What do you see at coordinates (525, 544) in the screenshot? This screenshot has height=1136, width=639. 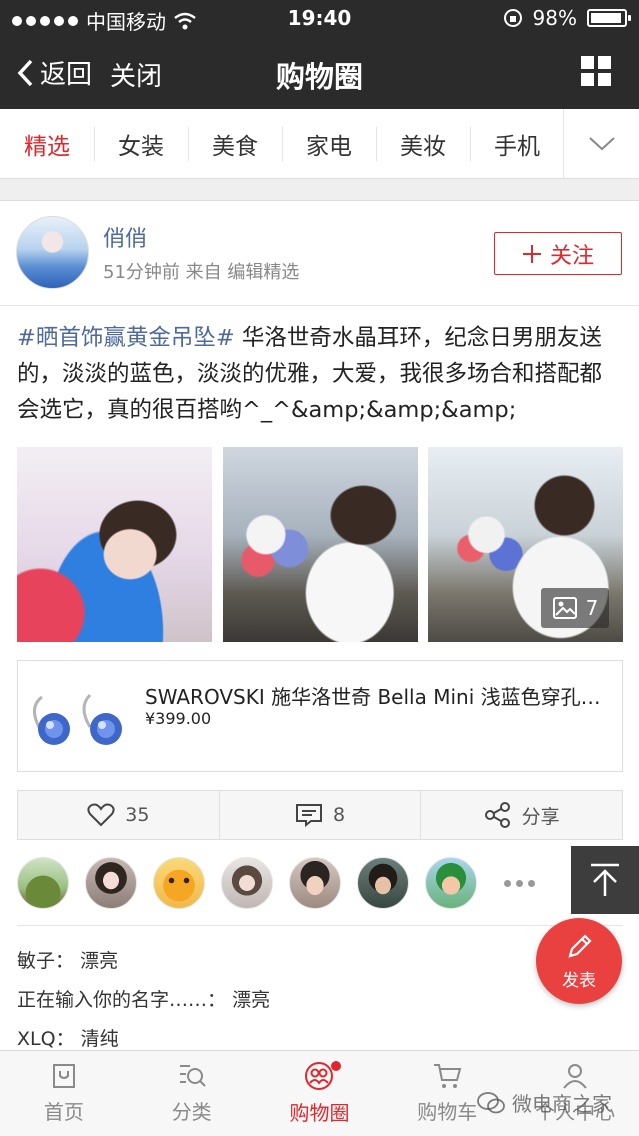 I see `post-photo: 7` at bounding box center [525, 544].